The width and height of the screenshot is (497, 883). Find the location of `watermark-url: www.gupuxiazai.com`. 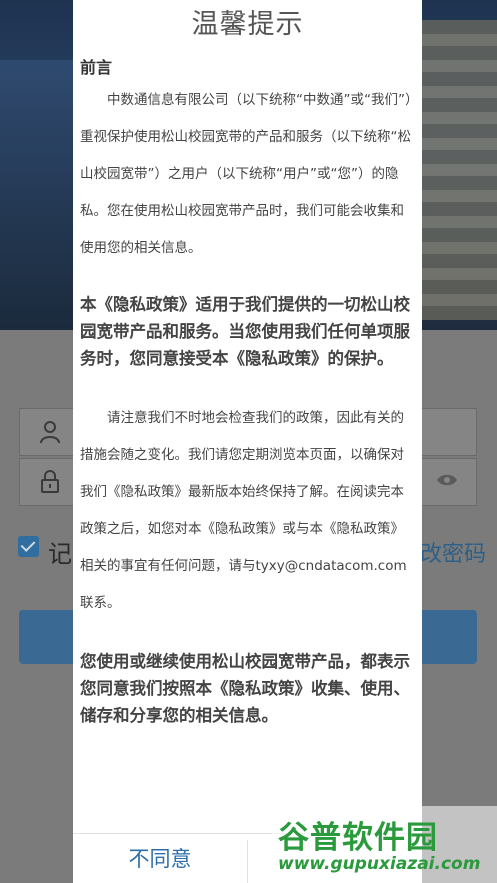

watermark-url: www.gupuxiazai.com is located at coordinates (379, 864).